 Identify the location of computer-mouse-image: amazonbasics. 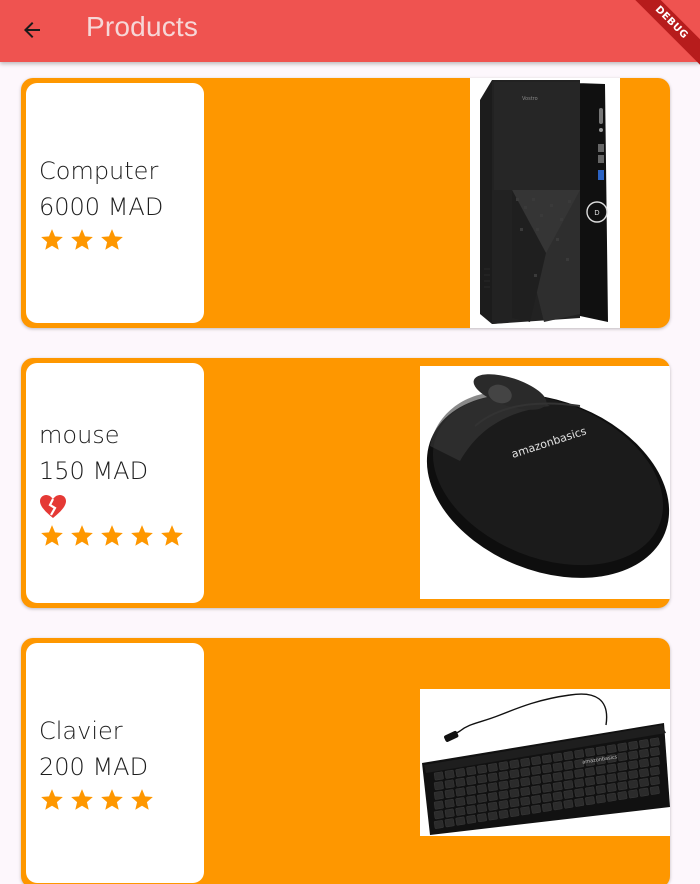
(545, 482).